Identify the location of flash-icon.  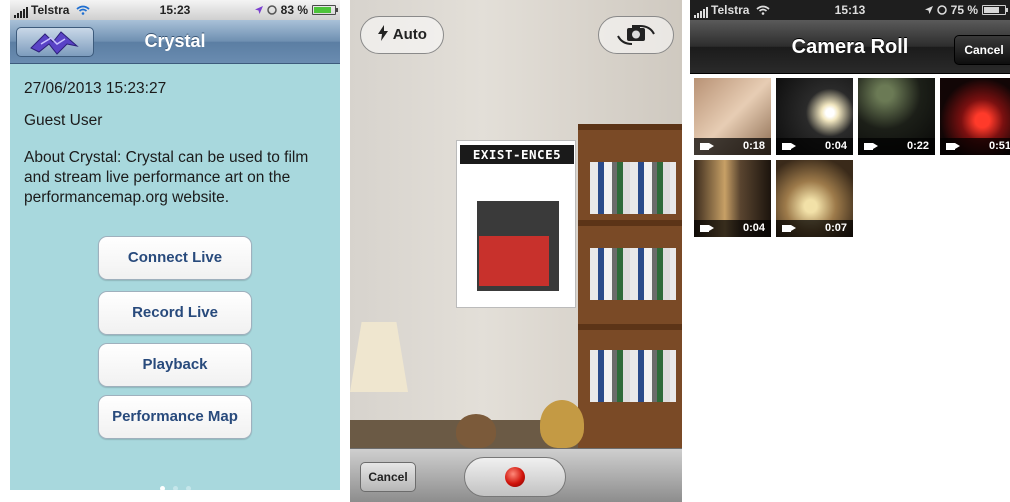
(383, 33).